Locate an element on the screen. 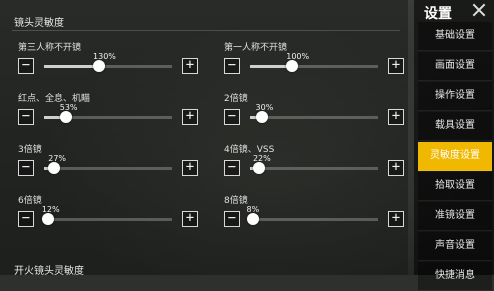 The image size is (494, 291). slider-2x-scope: 2倍镜 − 30% + is located at coordinates (314, 112).